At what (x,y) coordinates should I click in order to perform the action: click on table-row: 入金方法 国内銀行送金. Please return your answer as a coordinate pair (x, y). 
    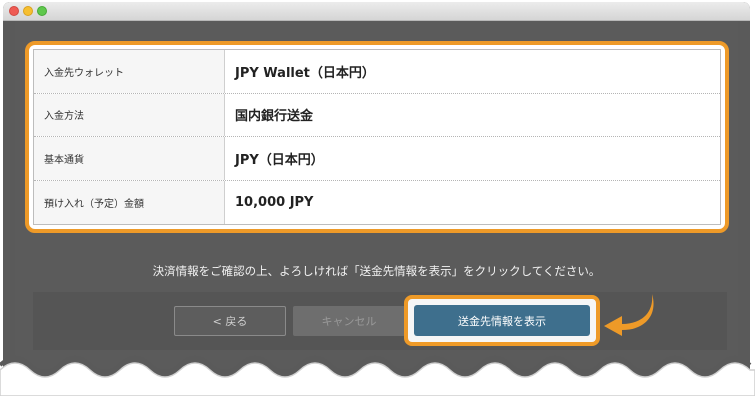
    Looking at the image, I should click on (377, 115).